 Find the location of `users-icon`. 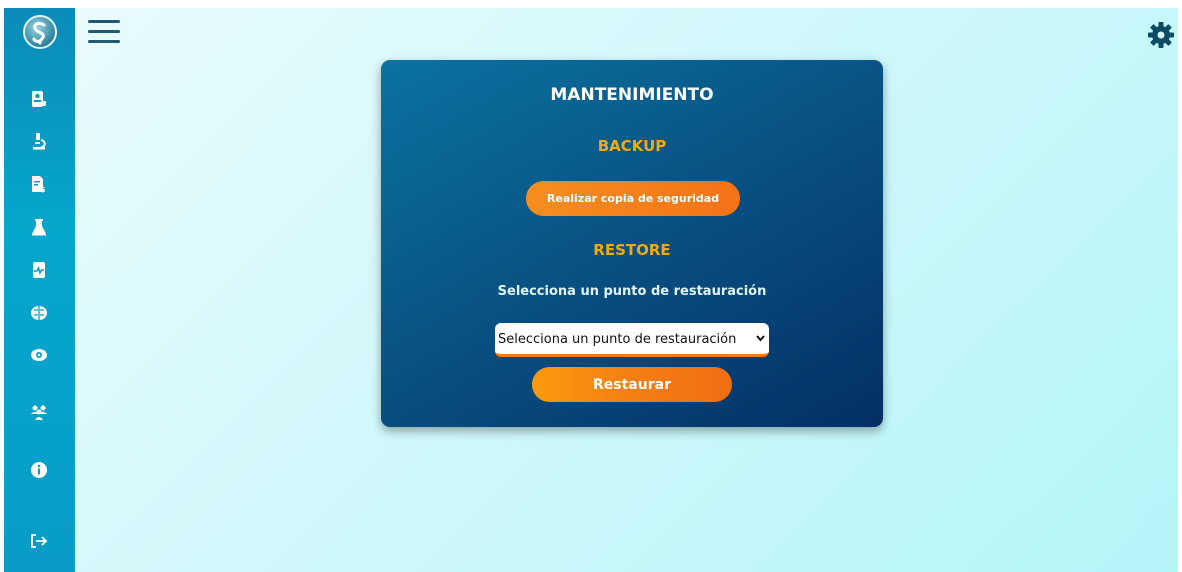

users-icon is located at coordinates (39, 412).